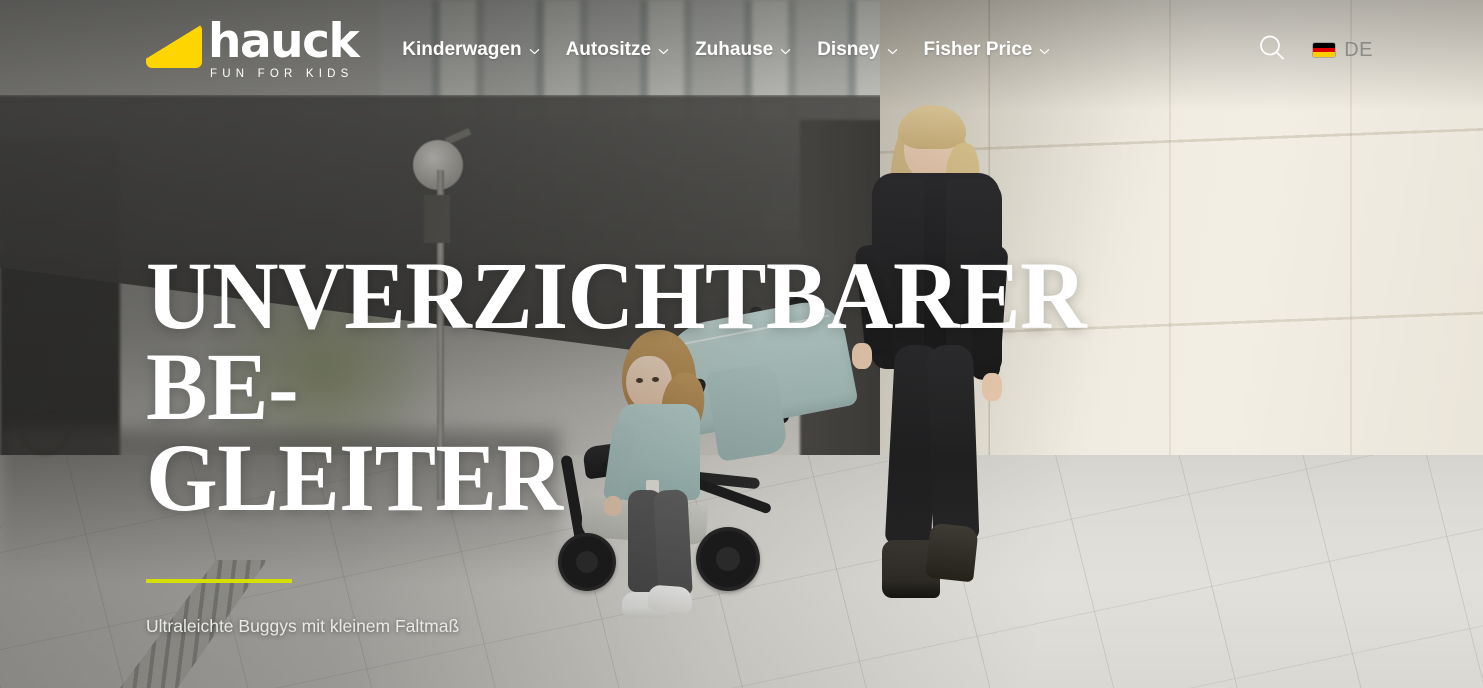  Describe the element at coordinates (284, 42) in the screenshot. I see `logo-wordmark: hauck` at that location.